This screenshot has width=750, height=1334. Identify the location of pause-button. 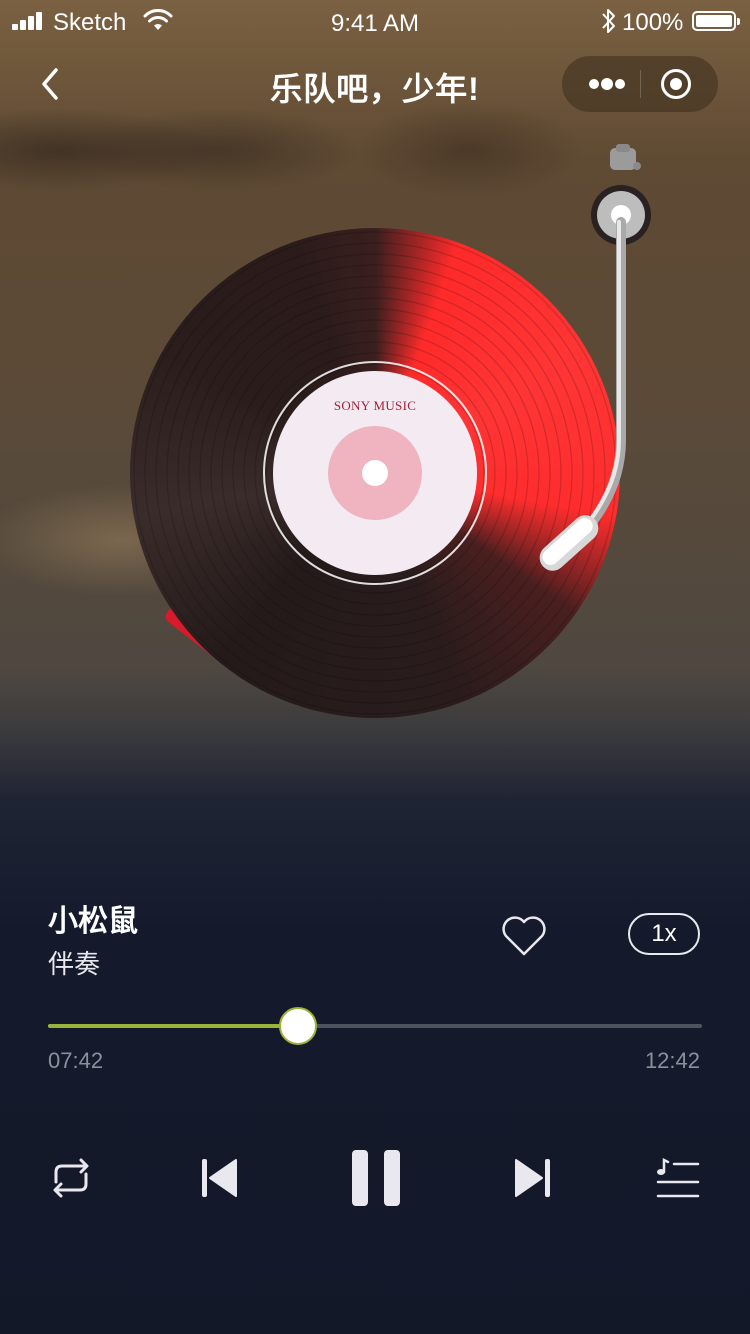
(376, 1178).